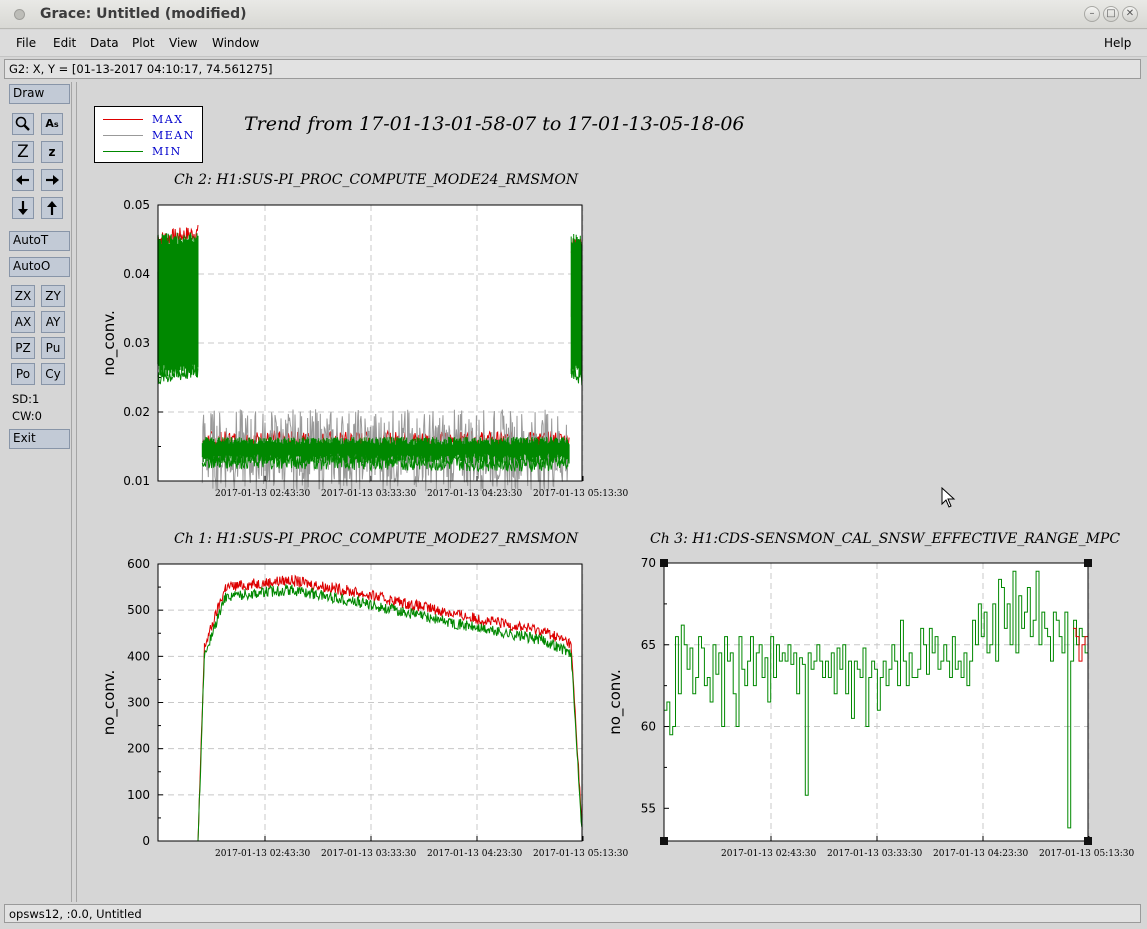 This screenshot has width=1147, height=929. What do you see at coordinates (648, 563) in the screenshot?
I see `ytick-label-2-0: 70` at bounding box center [648, 563].